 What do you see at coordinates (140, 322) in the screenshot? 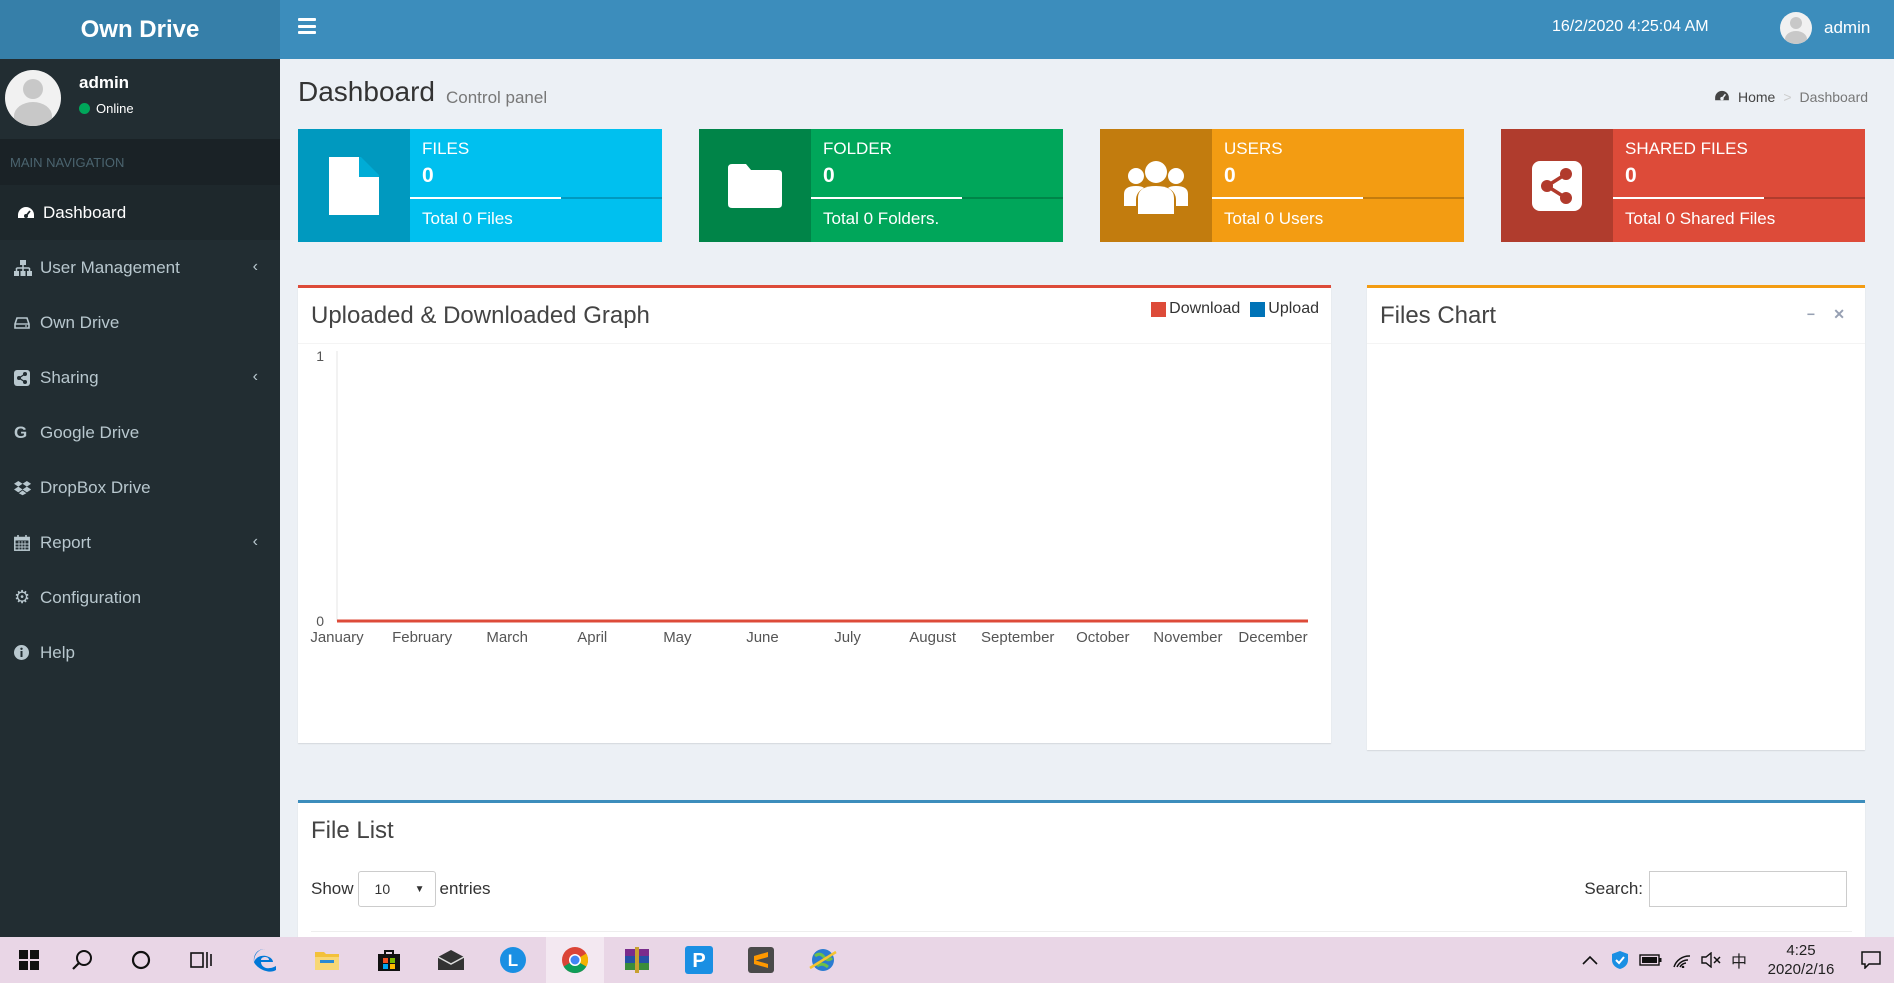
I see `sidebar-item-own-drive: Own Drive` at bounding box center [140, 322].